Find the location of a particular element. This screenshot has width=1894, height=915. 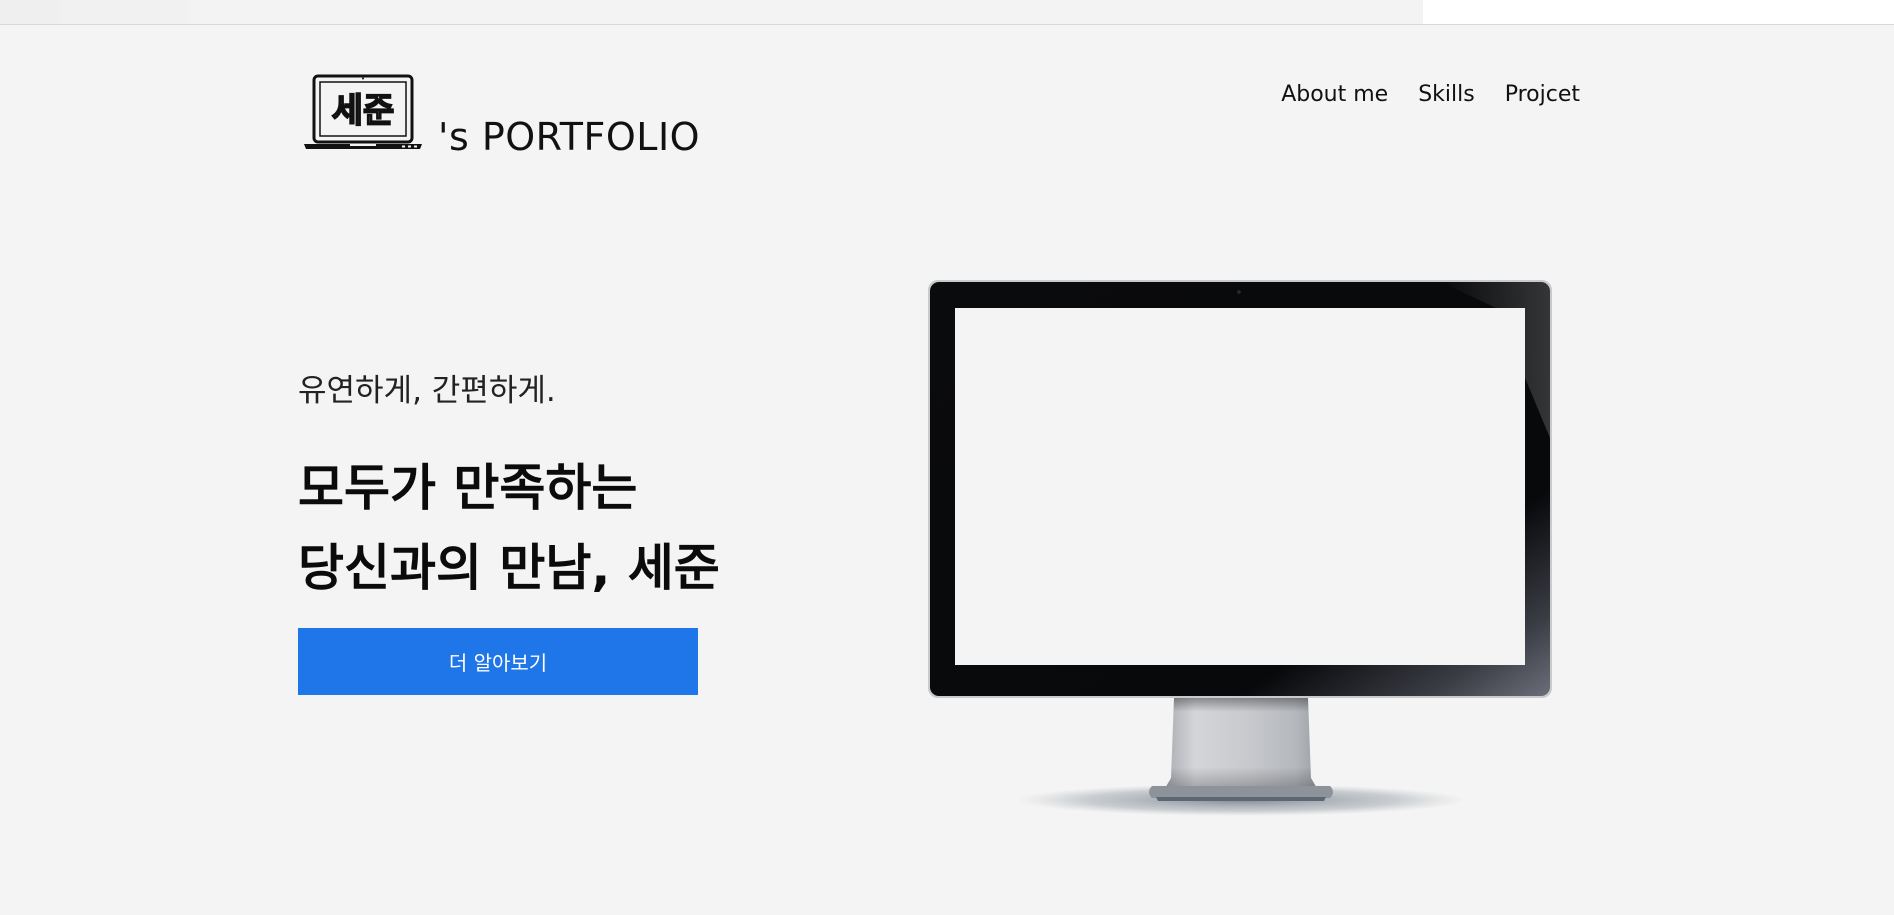

hero-headline-line-2: 당신과의 만남, 세준 is located at coordinates (509, 568).